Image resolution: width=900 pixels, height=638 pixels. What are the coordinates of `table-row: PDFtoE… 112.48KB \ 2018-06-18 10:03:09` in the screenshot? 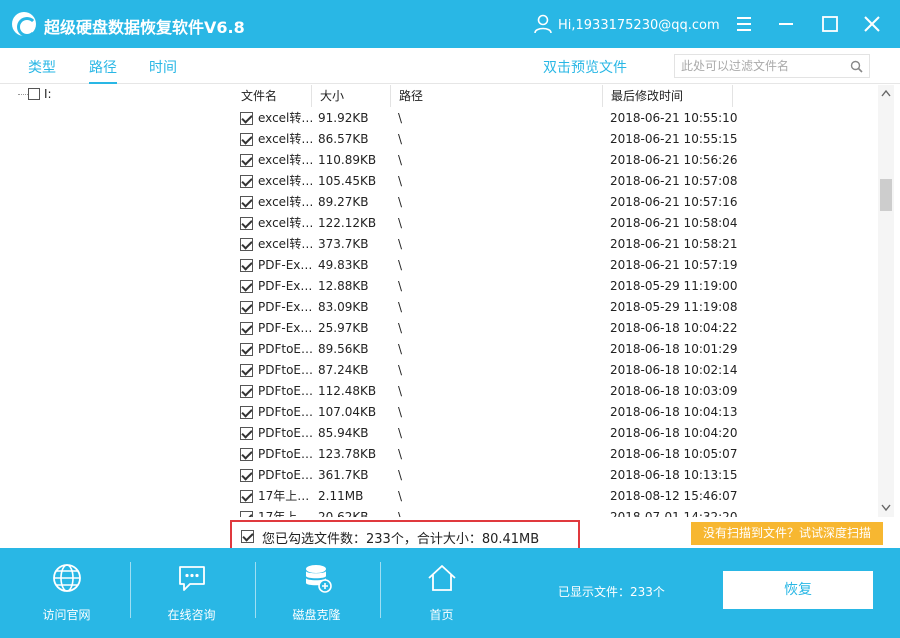 It's located at (555, 391).